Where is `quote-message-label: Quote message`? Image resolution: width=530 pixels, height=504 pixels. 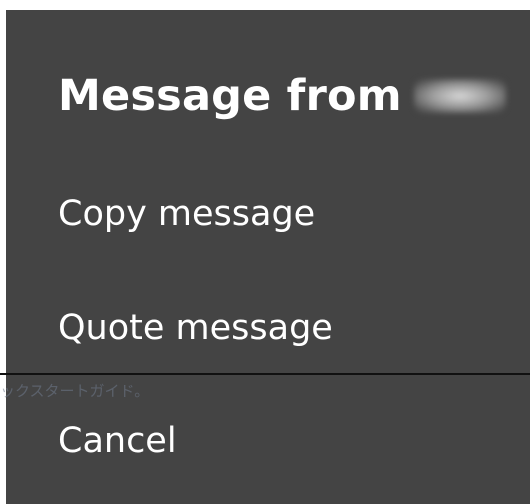 quote-message-label: Quote message is located at coordinates (195, 328).